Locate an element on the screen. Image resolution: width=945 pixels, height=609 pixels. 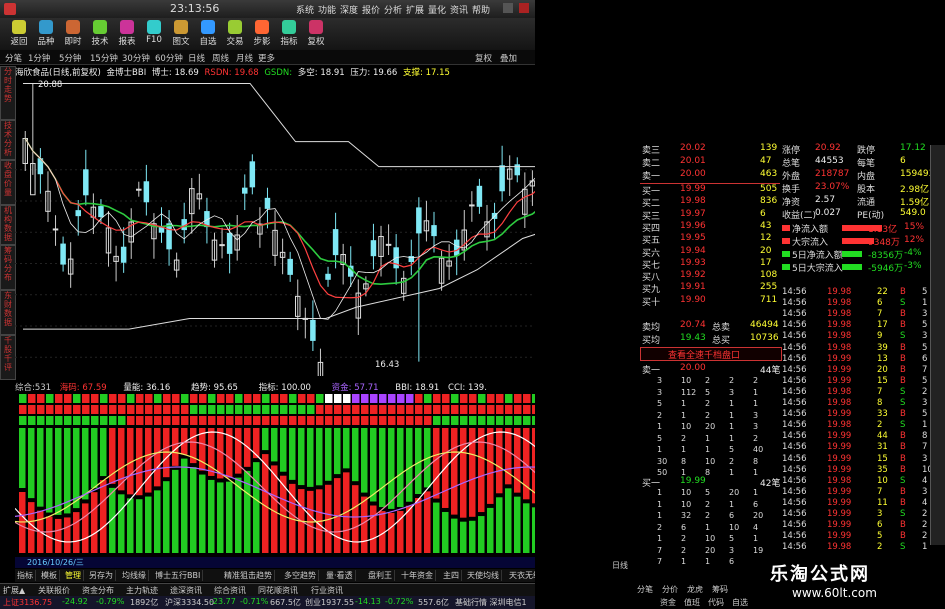
period-tab: 15分钟 is located at coordinates (104, 58).